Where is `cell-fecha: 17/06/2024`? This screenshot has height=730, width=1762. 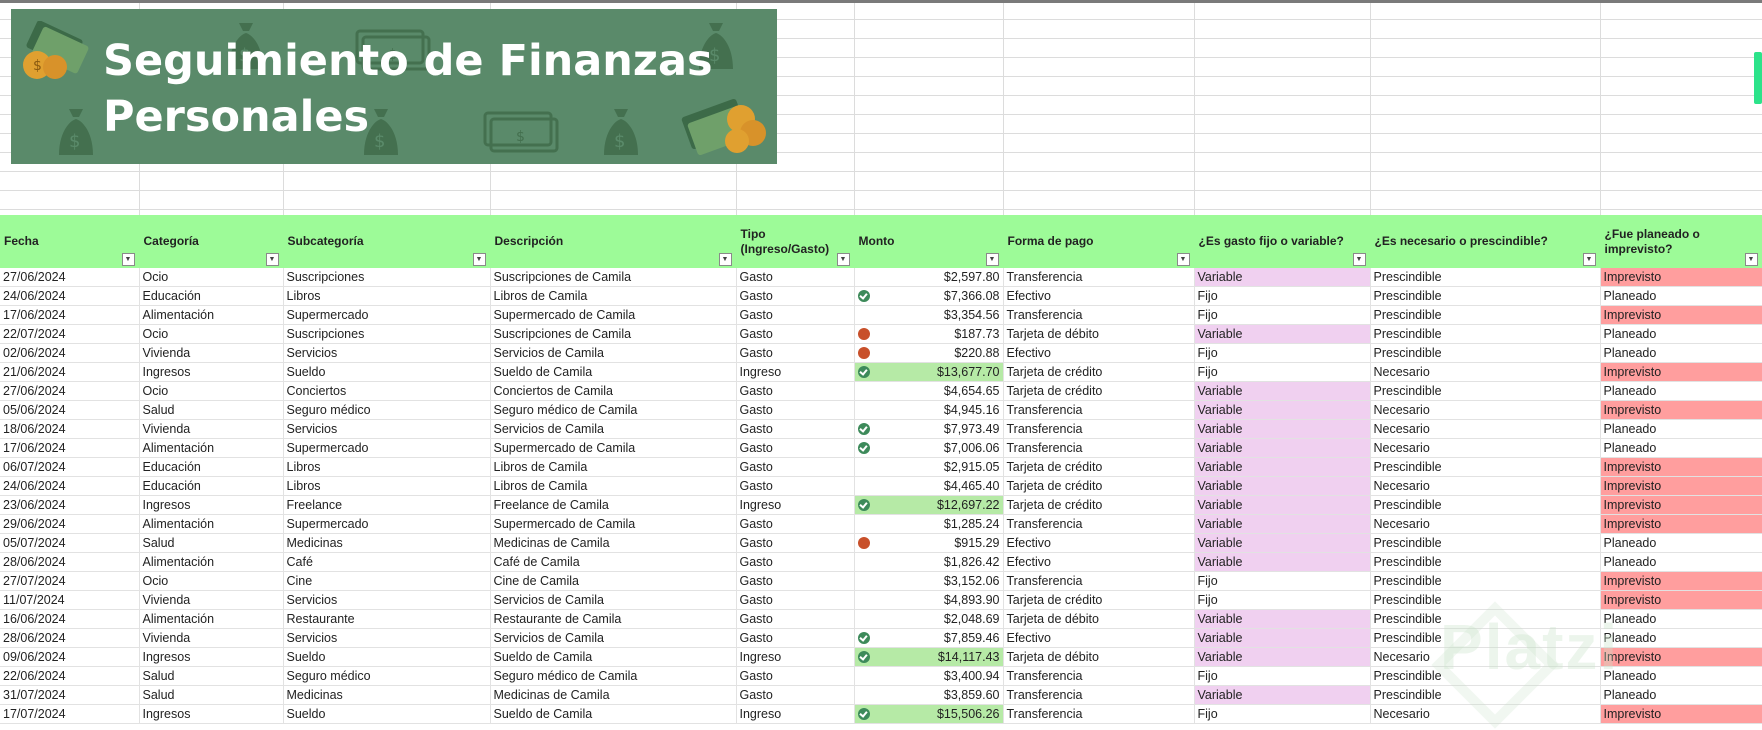
cell-fecha: 17/06/2024 is located at coordinates (70, 315).